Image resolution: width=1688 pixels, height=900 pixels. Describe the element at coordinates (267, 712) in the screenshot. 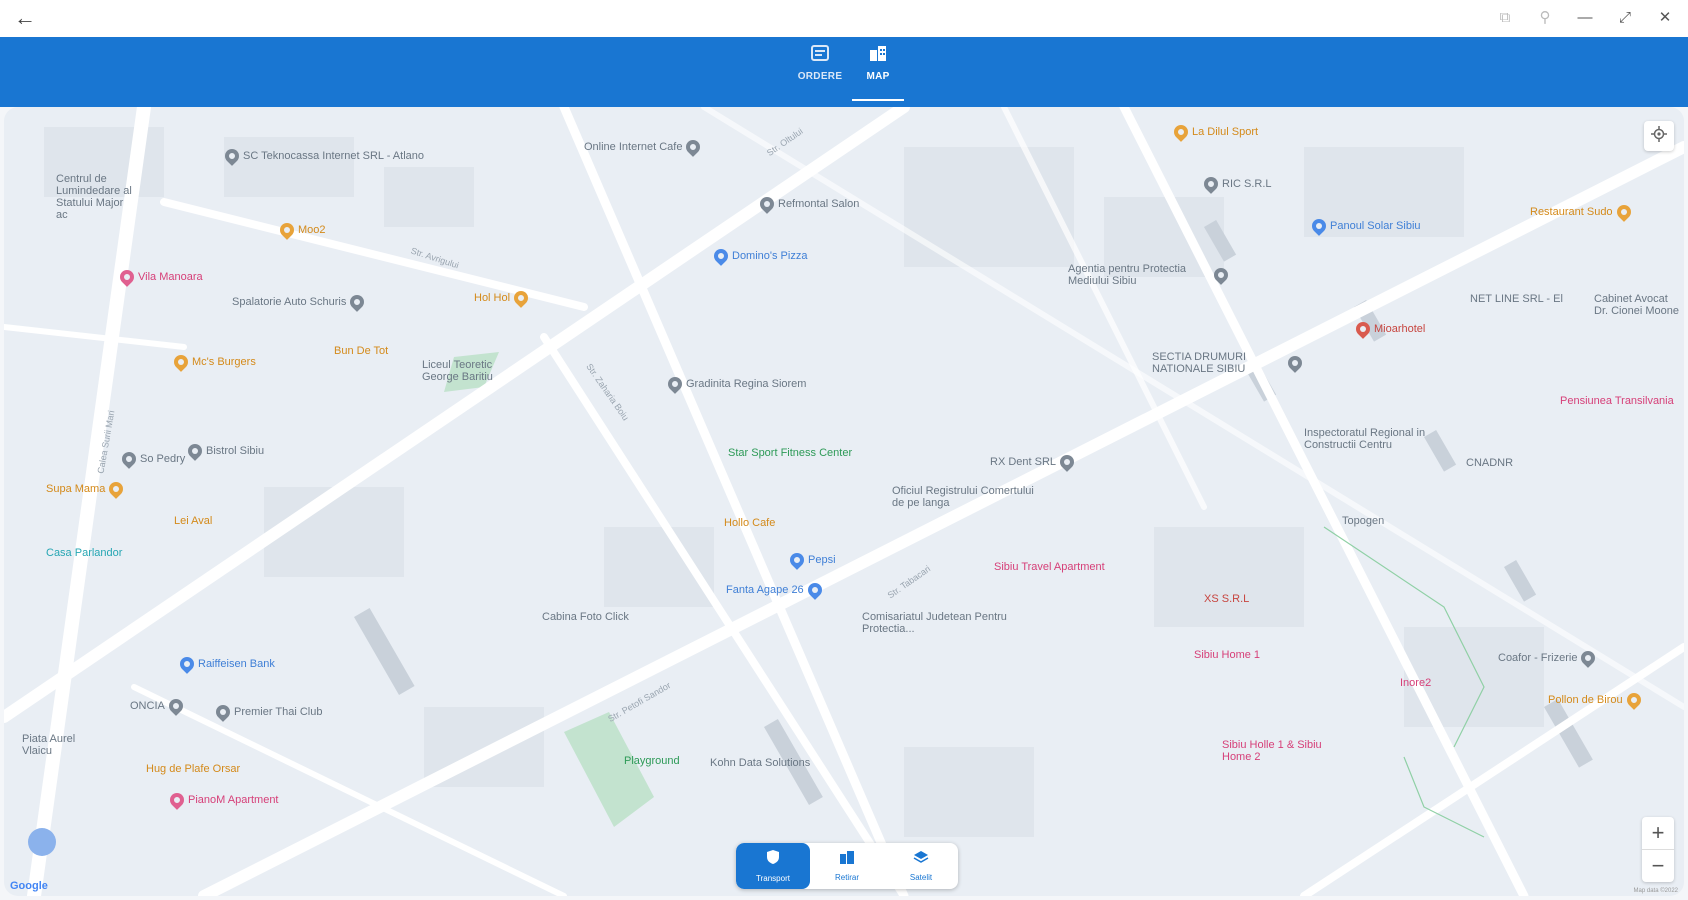

I see `poi-premier-thai: Premier Thai Club` at that location.